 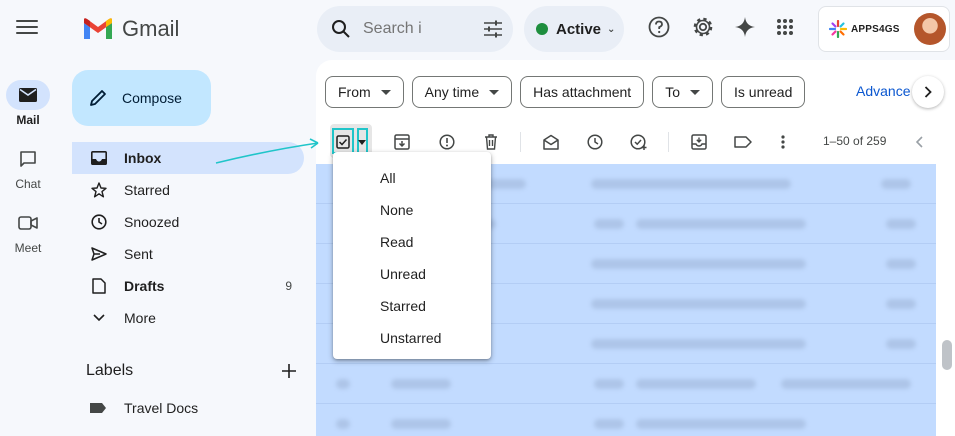 What do you see at coordinates (152, 222) in the screenshot?
I see `nav-label: Snoozed` at bounding box center [152, 222].